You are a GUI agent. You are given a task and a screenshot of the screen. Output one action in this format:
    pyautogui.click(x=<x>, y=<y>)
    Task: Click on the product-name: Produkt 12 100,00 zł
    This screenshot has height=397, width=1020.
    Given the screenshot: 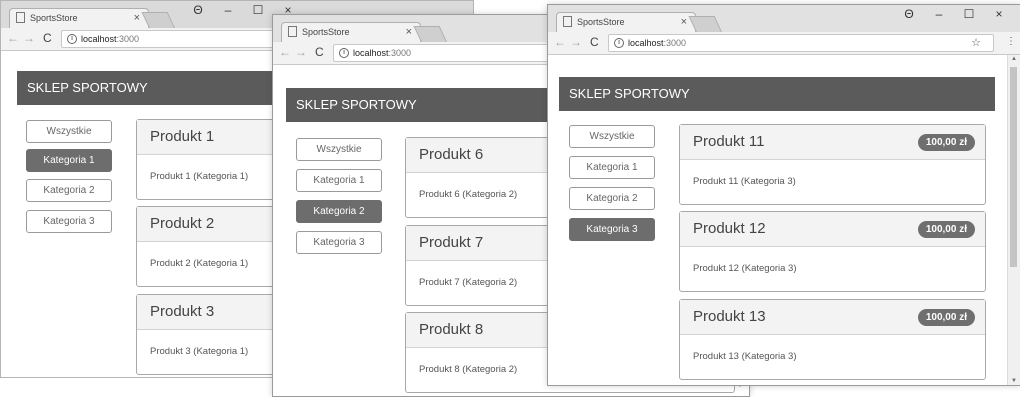 What is the action you would take?
    pyautogui.click(x=832, y=229)
    